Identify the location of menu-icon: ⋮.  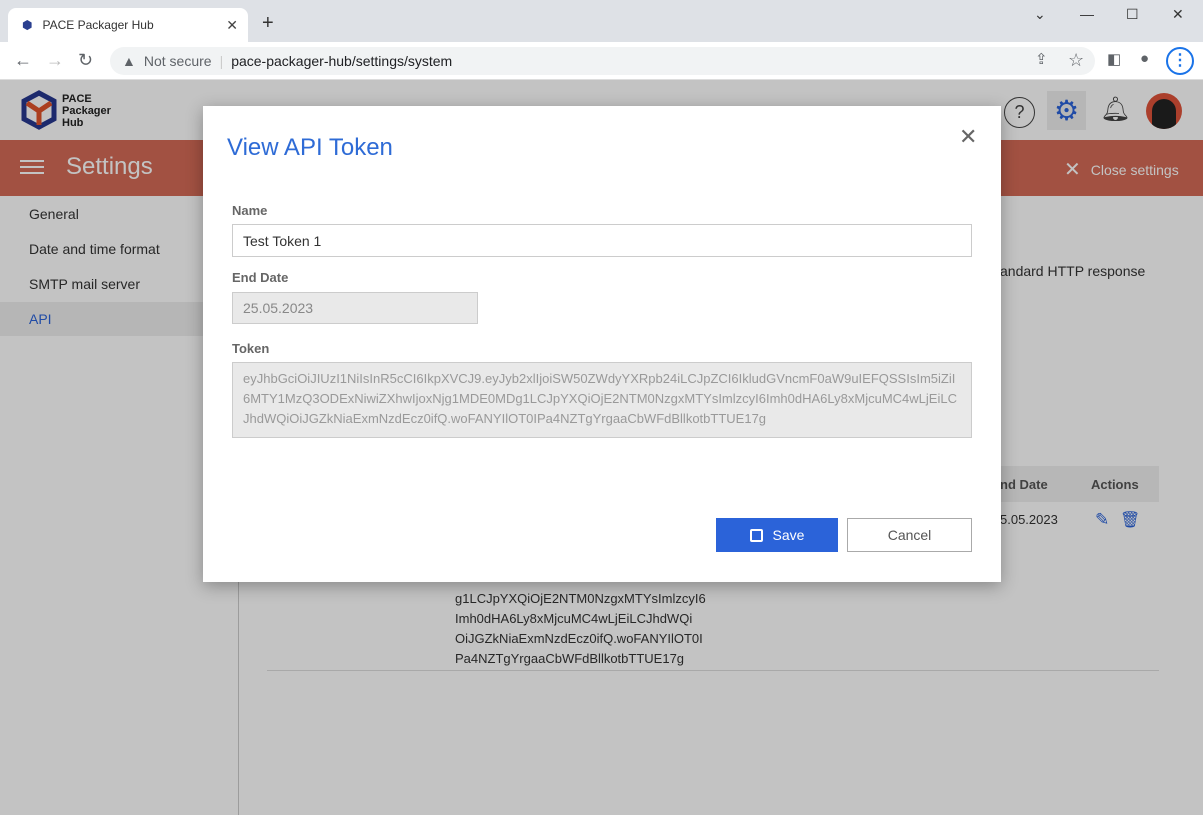
(1180, 61).